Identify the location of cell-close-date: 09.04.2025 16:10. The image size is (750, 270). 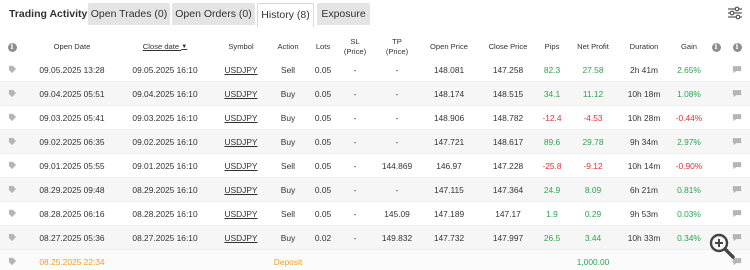
(165, 93).